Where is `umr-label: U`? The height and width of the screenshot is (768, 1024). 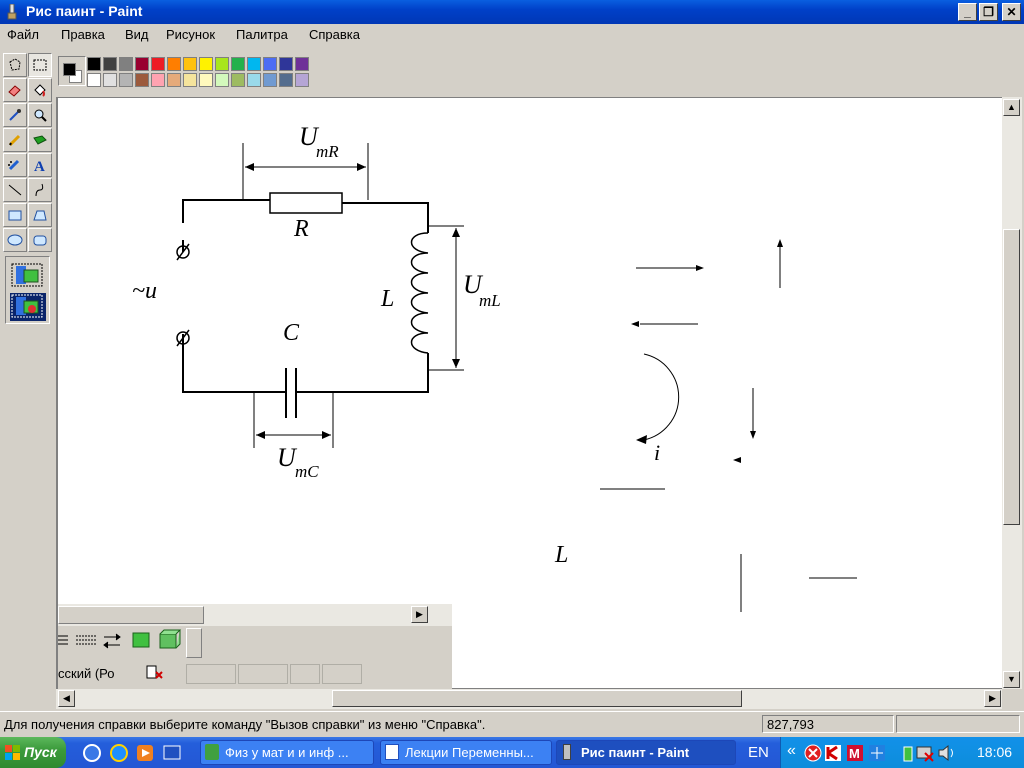 umr-label: U is located at coordinates (308, 136).